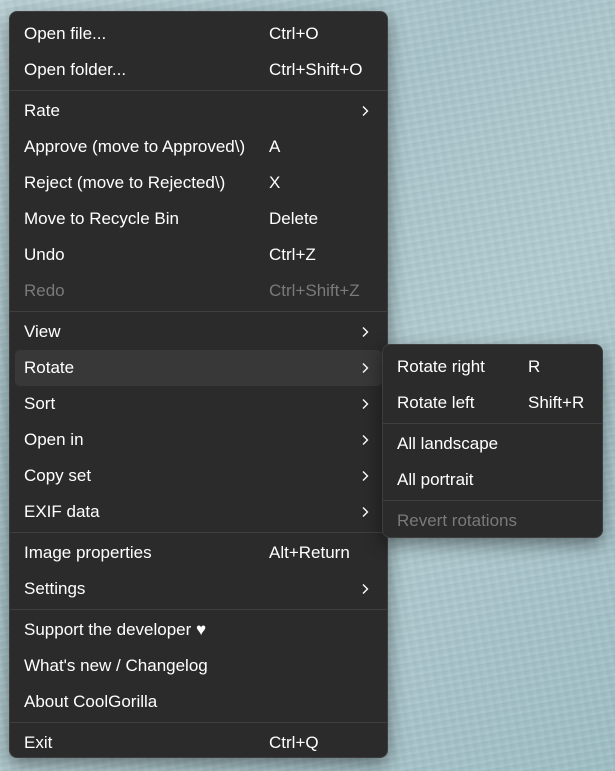  I want to click on submenu-item-rotate-left: Rotate left Shift+R, so click(492, 403).